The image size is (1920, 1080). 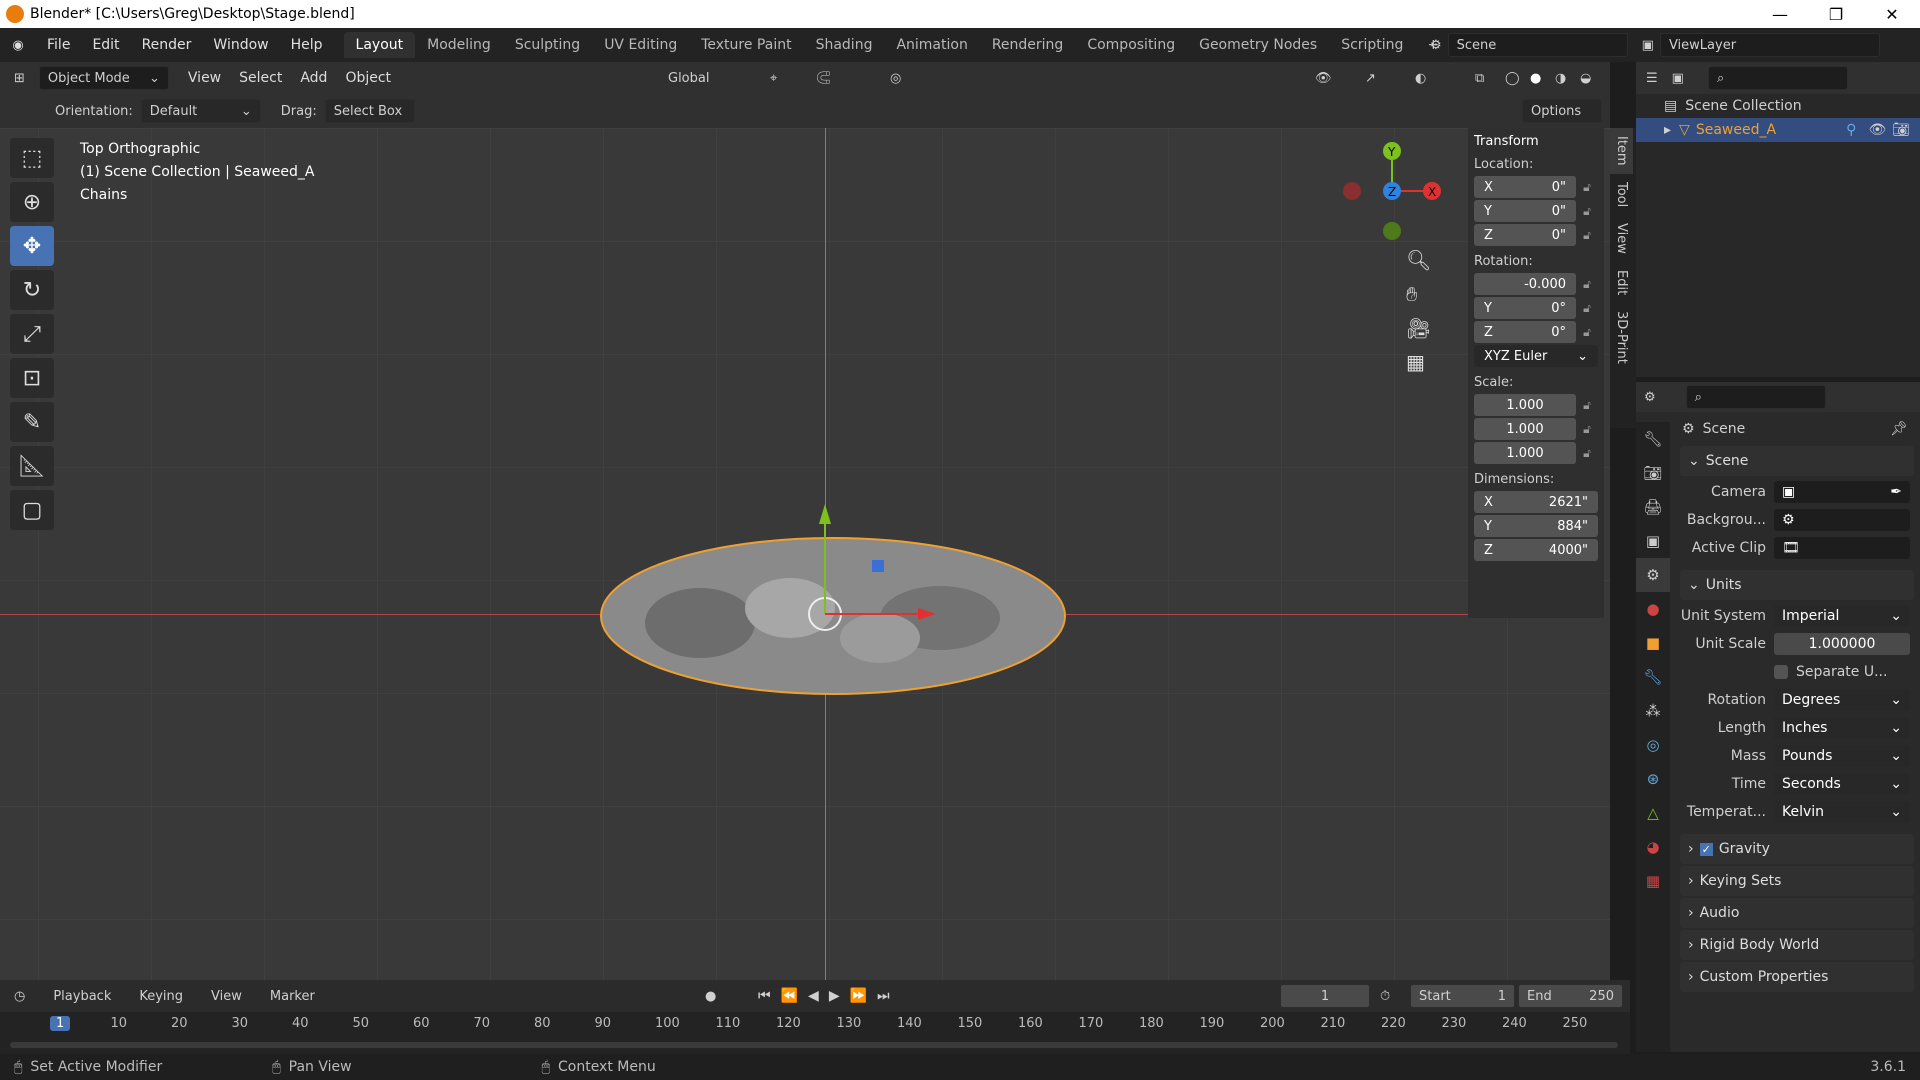 I want to click on add-cube-icon: ▢, so click(x=32, y=510).